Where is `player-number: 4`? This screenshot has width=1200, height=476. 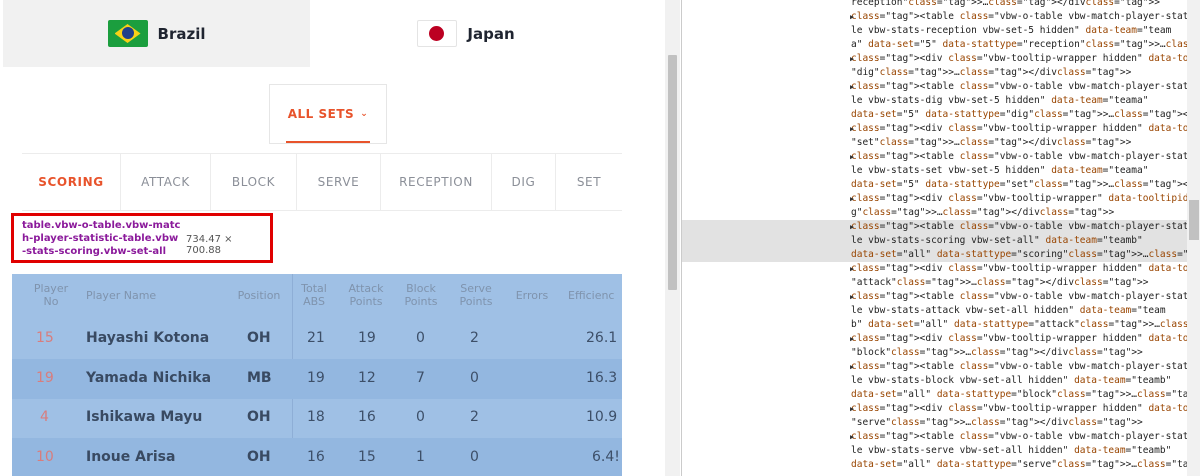
player-number: 4 is located at coordinates (44, 417).